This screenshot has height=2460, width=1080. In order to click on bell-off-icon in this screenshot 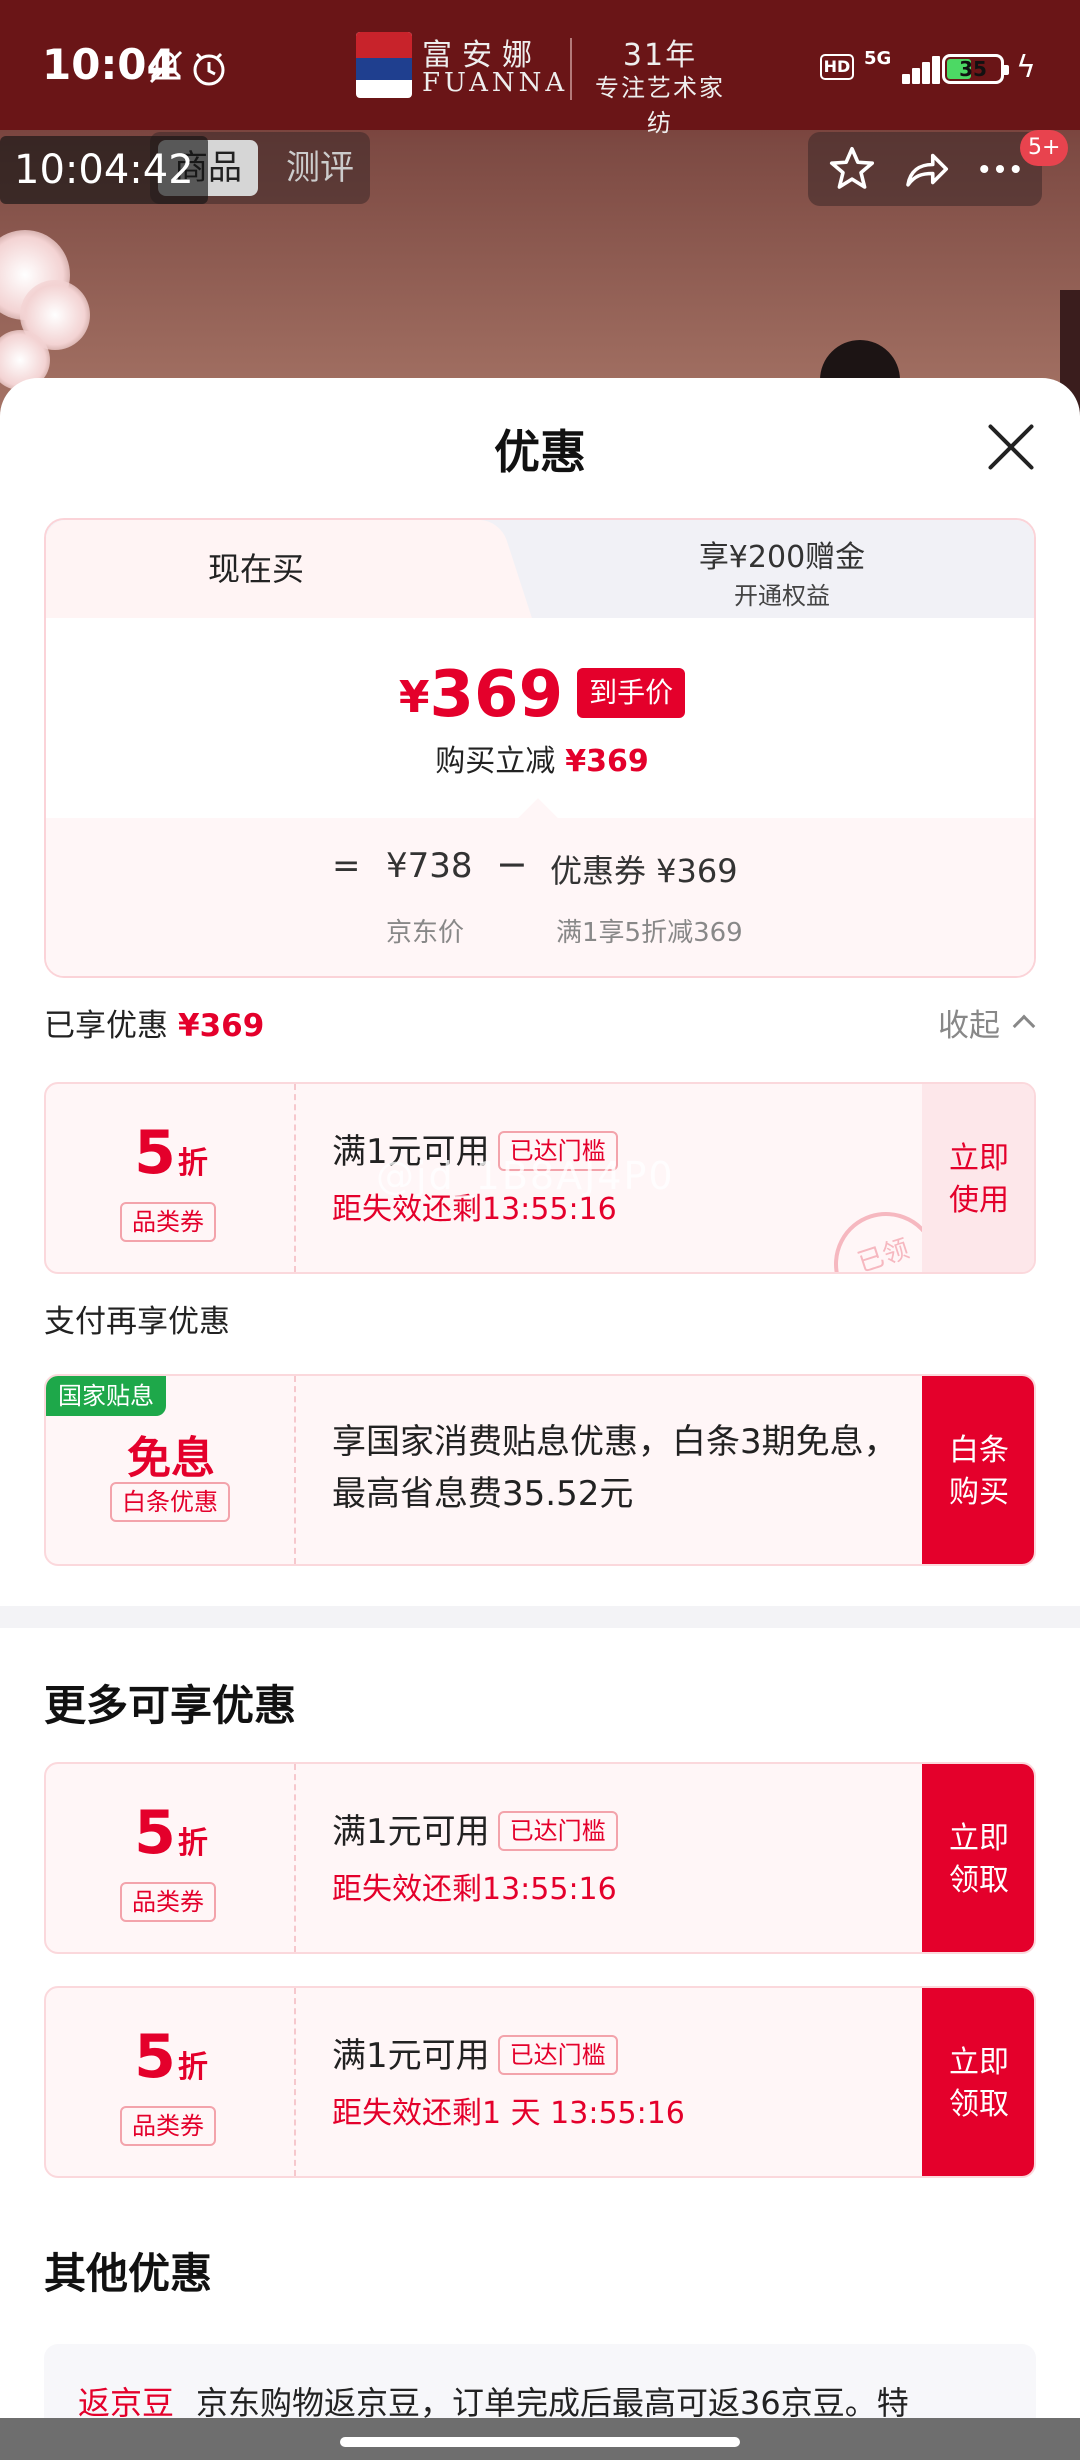, I will do `click(187, 68)`.